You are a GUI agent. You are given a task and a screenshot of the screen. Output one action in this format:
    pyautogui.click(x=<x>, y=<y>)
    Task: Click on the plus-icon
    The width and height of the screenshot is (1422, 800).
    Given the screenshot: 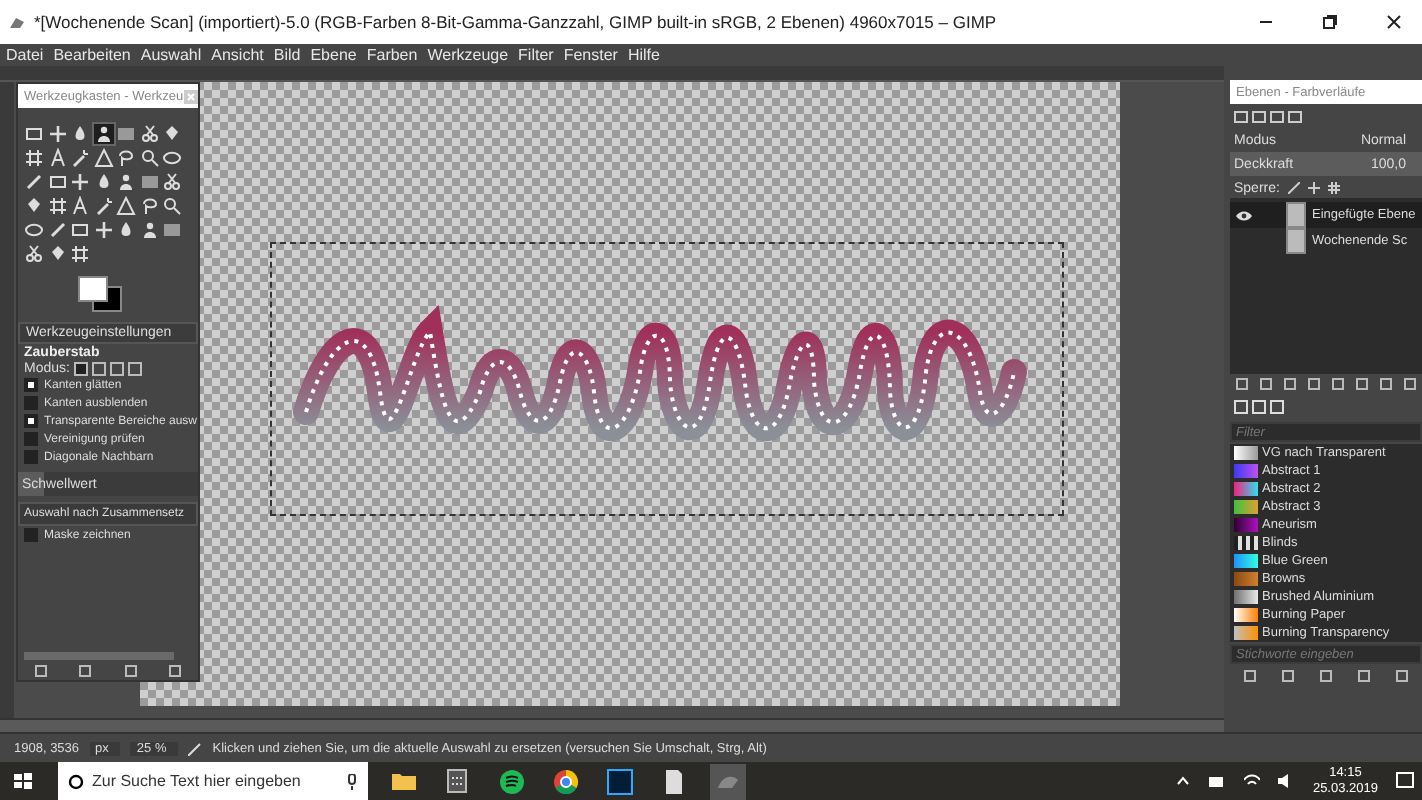 What is the action you would take?
    pyautogui.click(x=1313, y=188)
    